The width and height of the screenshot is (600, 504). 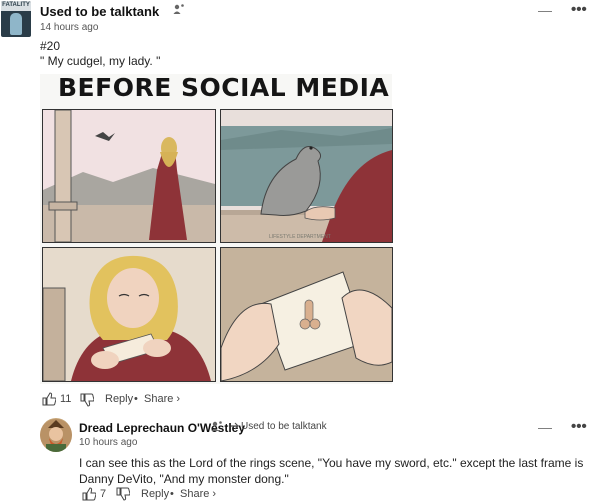 What do you see at coordinates (103, 494) in the screenshot?
I see `comment-upvote-count: 7` at bounding box center [103, 494].